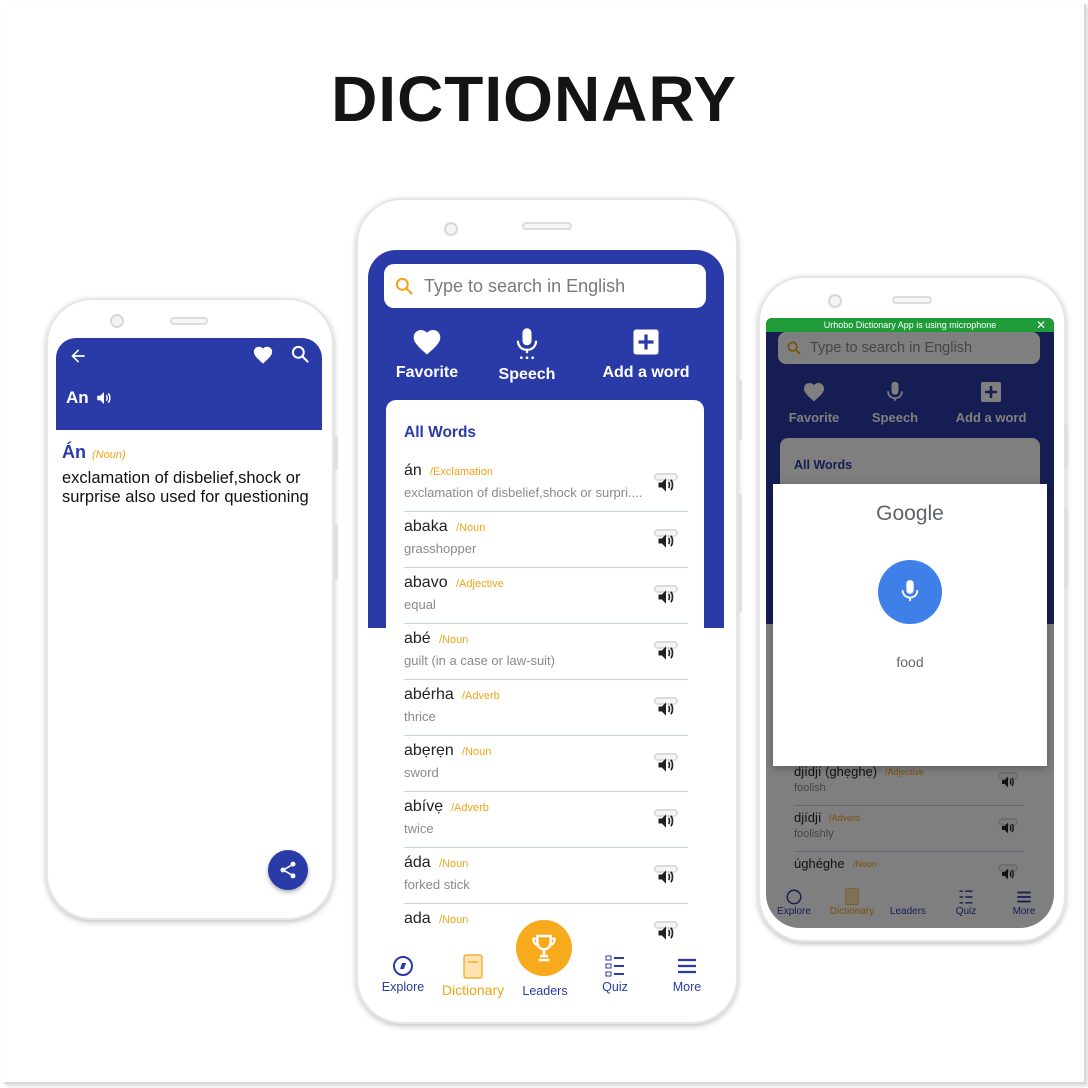 This screenshot has width=1088, height=1088. What do you see at coordinates (426, 526) in the screenshot?
I see `word-text: abaka` at bounding box center [426, 526].